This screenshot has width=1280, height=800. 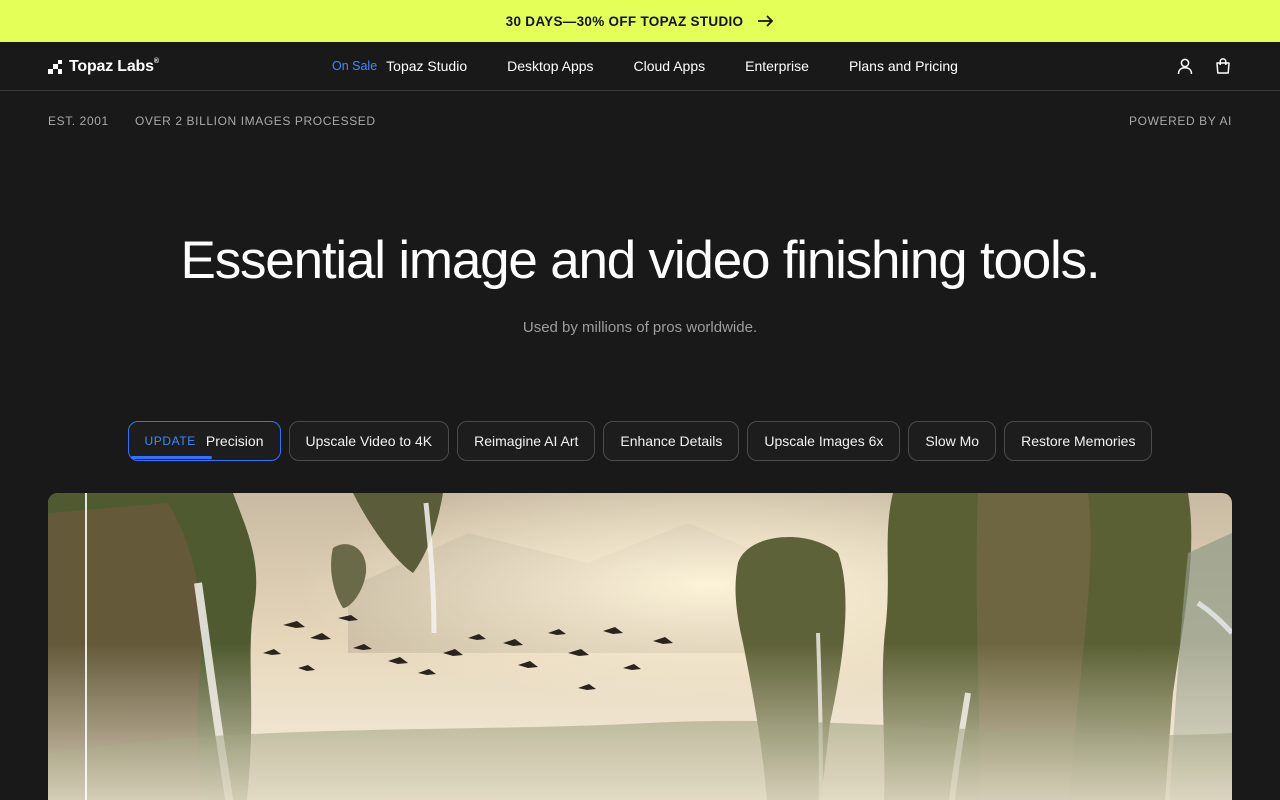 What do you see at coordinates (766, 21) in the screenshot?
I see `arrow-right-icon` at bounding box center [766, 21].